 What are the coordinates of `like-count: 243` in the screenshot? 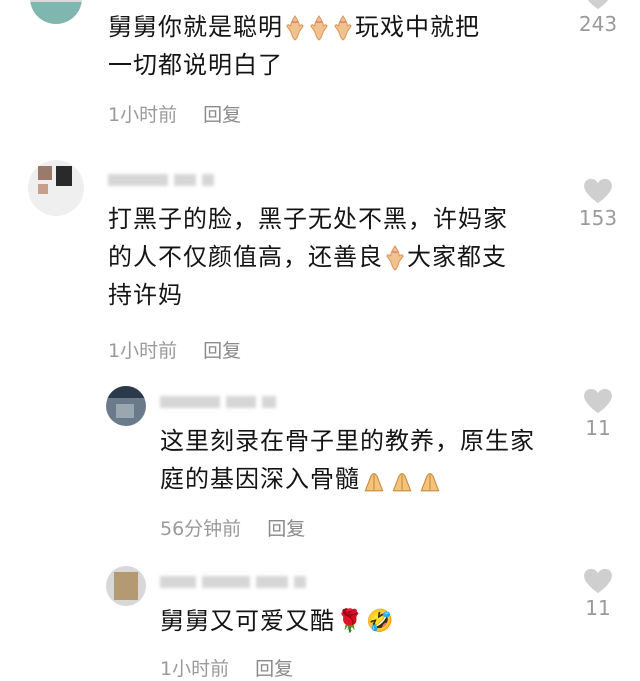 It's located at (598, 24).